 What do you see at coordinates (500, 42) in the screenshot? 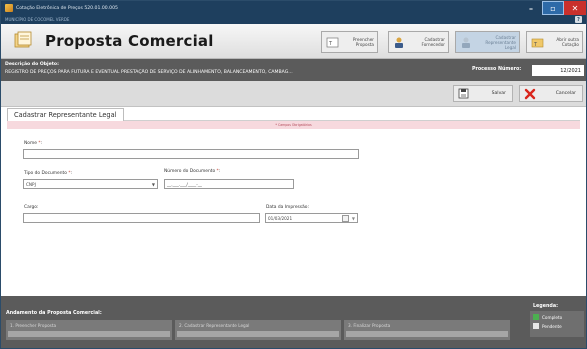
I see `register-legal-rep-label: Cadastrar Representante Legal` at bounding box center [500, 42].